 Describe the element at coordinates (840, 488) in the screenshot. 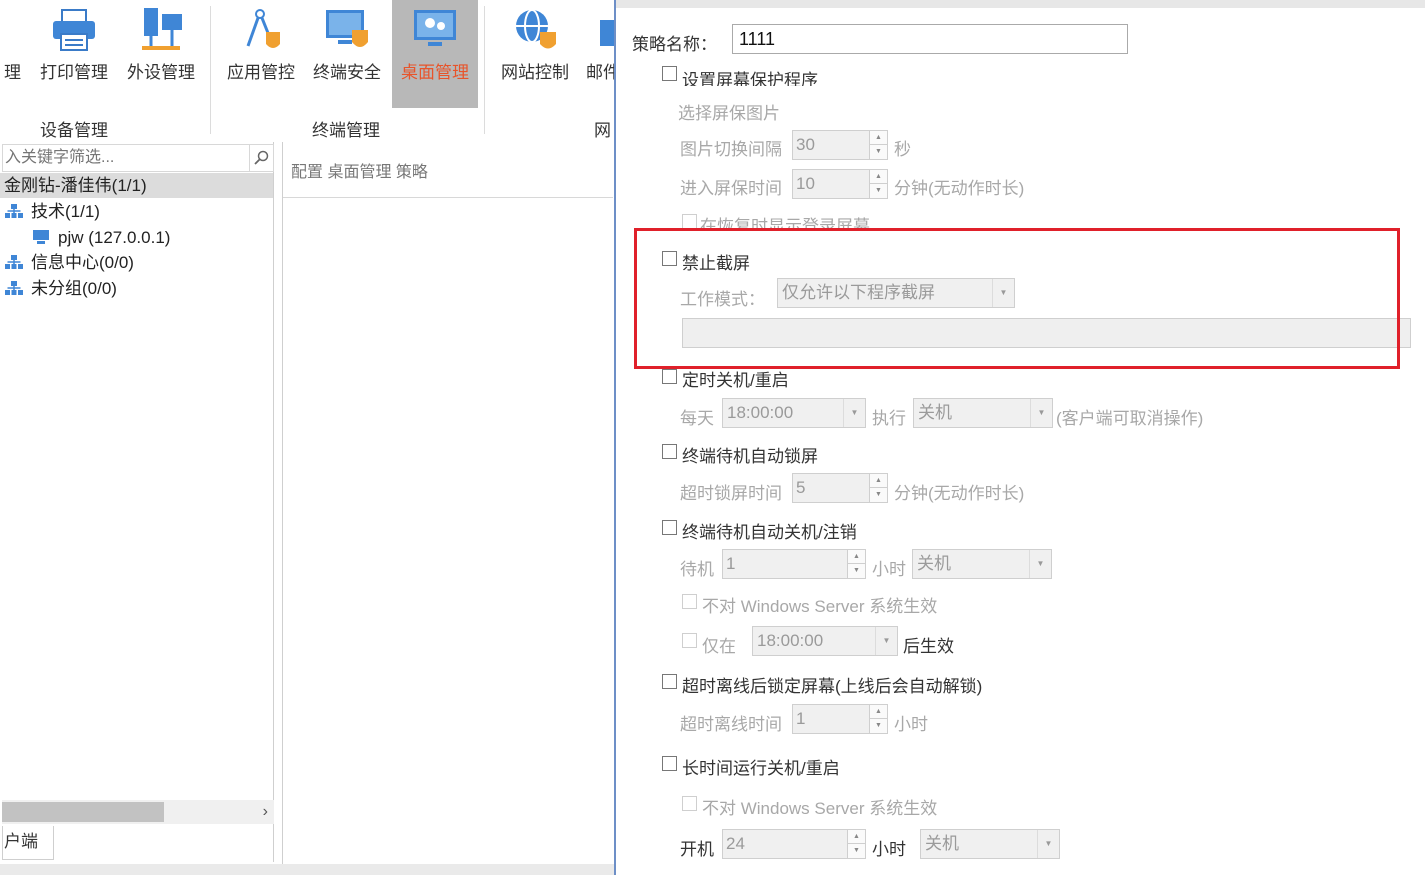

I see `lock-timeout-stepper: 5 ▲ ▼` at that location.